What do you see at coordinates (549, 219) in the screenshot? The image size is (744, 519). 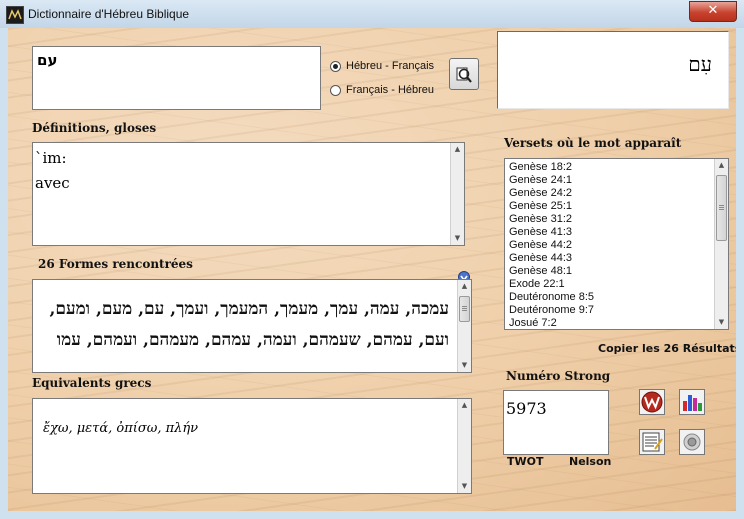 I see `list-item: Genèse 31:2` at bounding box center [549, 219].